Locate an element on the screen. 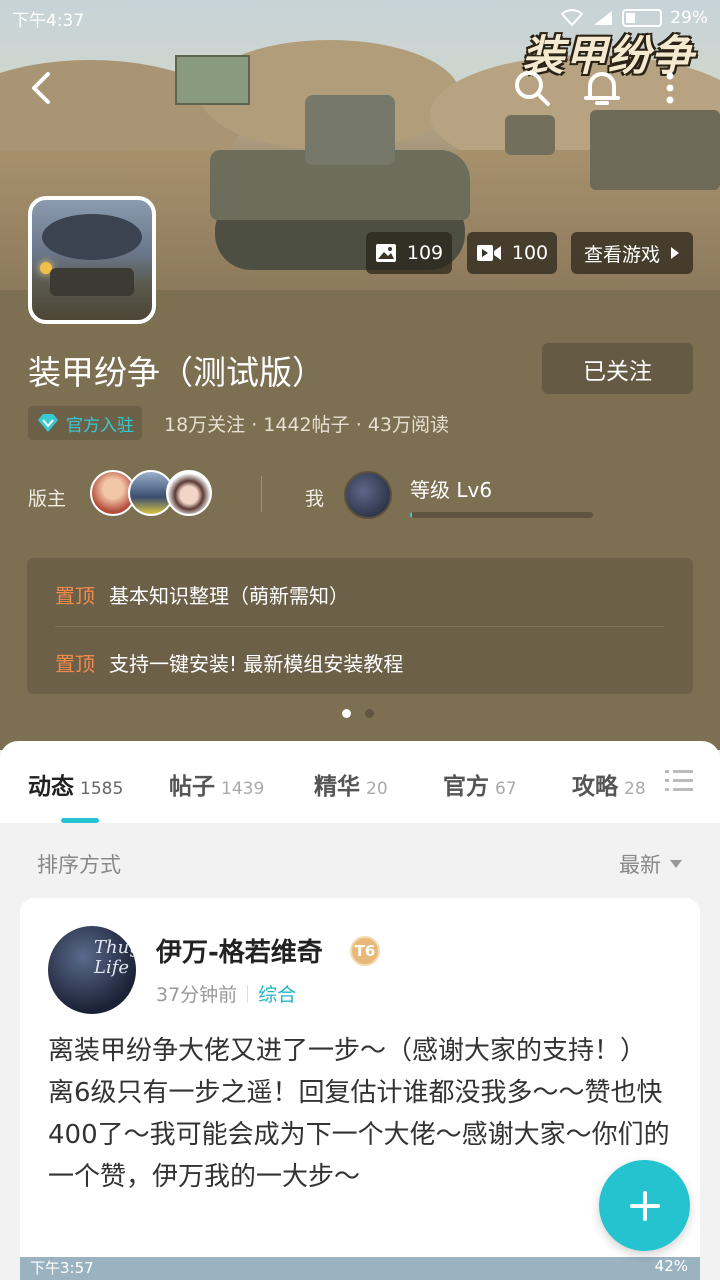 This screenshot has height=1280, width=720. post-meta: 37分钟前 综合 is located at coordinates (226, 993).